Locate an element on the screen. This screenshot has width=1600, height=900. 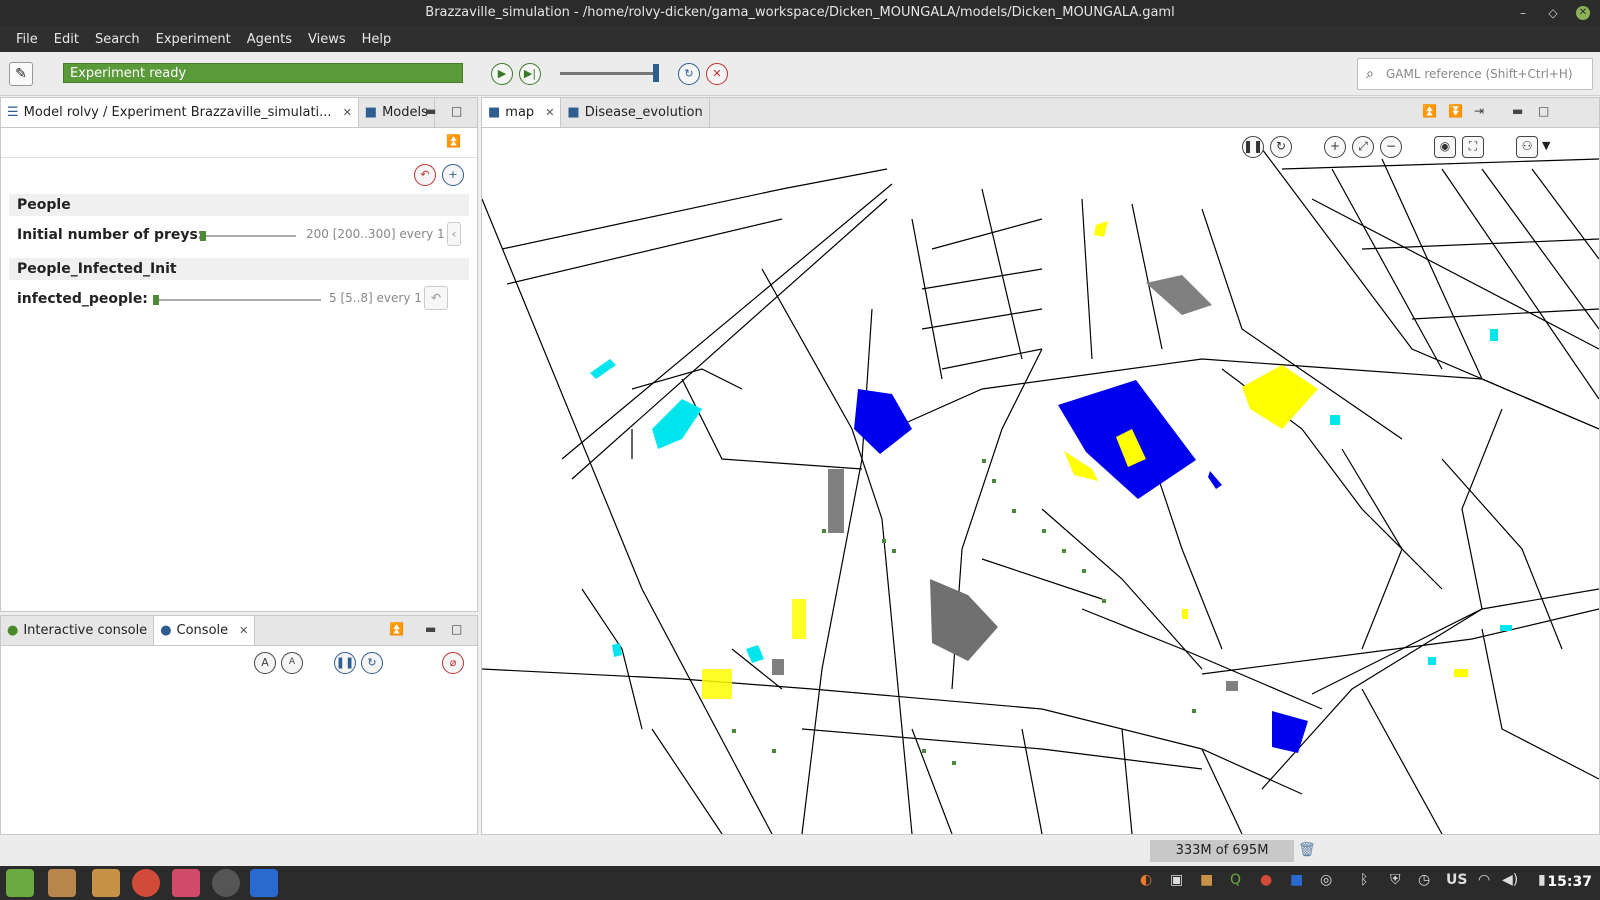
tab-disease-evolution: ■ Disease_evolution is located at coordinates (635, 112).